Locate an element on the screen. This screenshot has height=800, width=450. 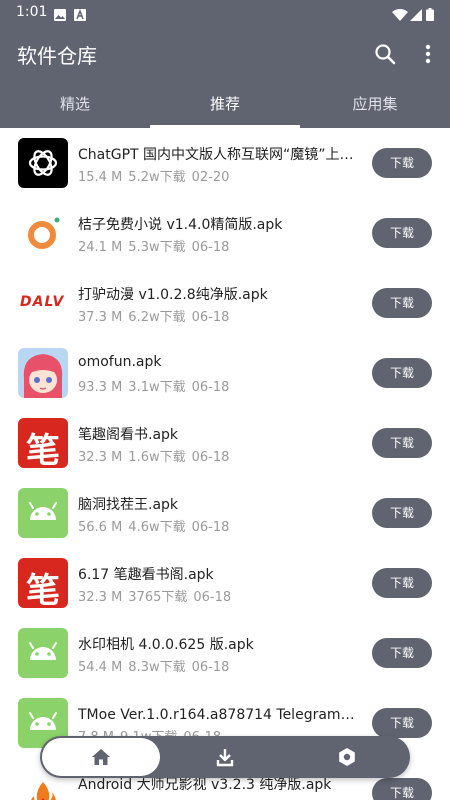
app-downloads: 3.1w下载 is located at coordinates (157, 387).